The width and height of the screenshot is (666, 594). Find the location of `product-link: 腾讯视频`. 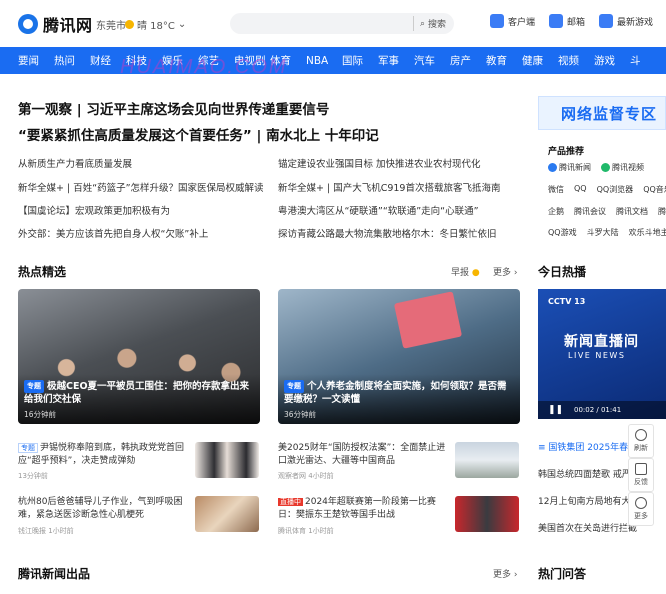

product-link: 腾讯视频 is located at coordinates (622, 167).